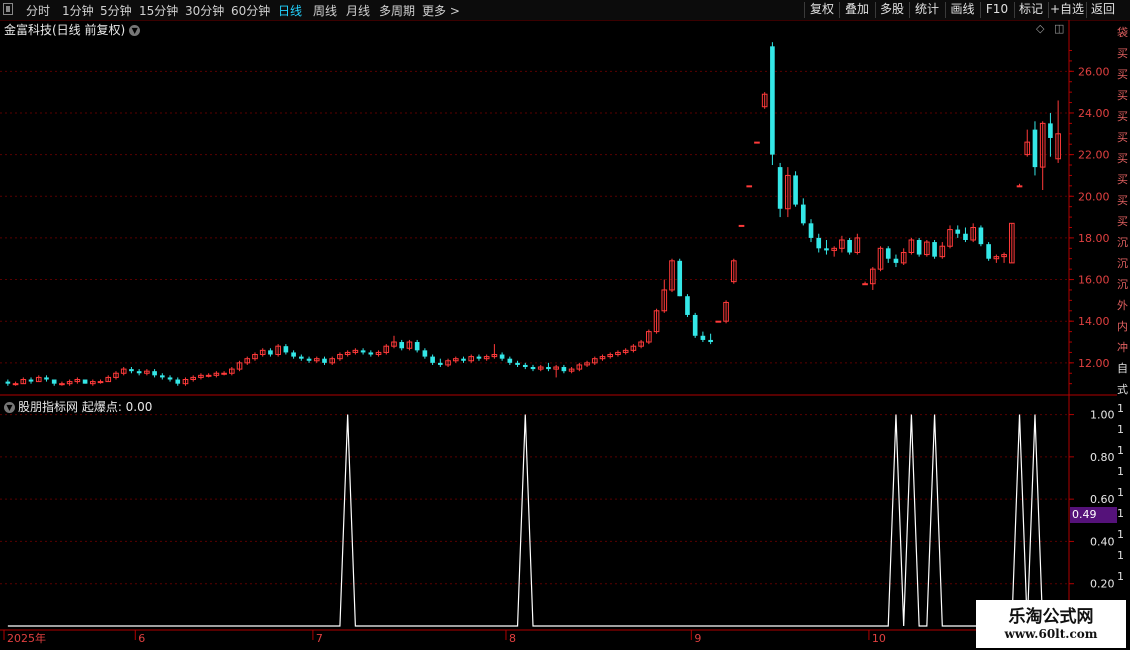 This screenshot has height=650, width=1130. I want to click on indicator-value-badge: 0.49, so click(1093, 515).